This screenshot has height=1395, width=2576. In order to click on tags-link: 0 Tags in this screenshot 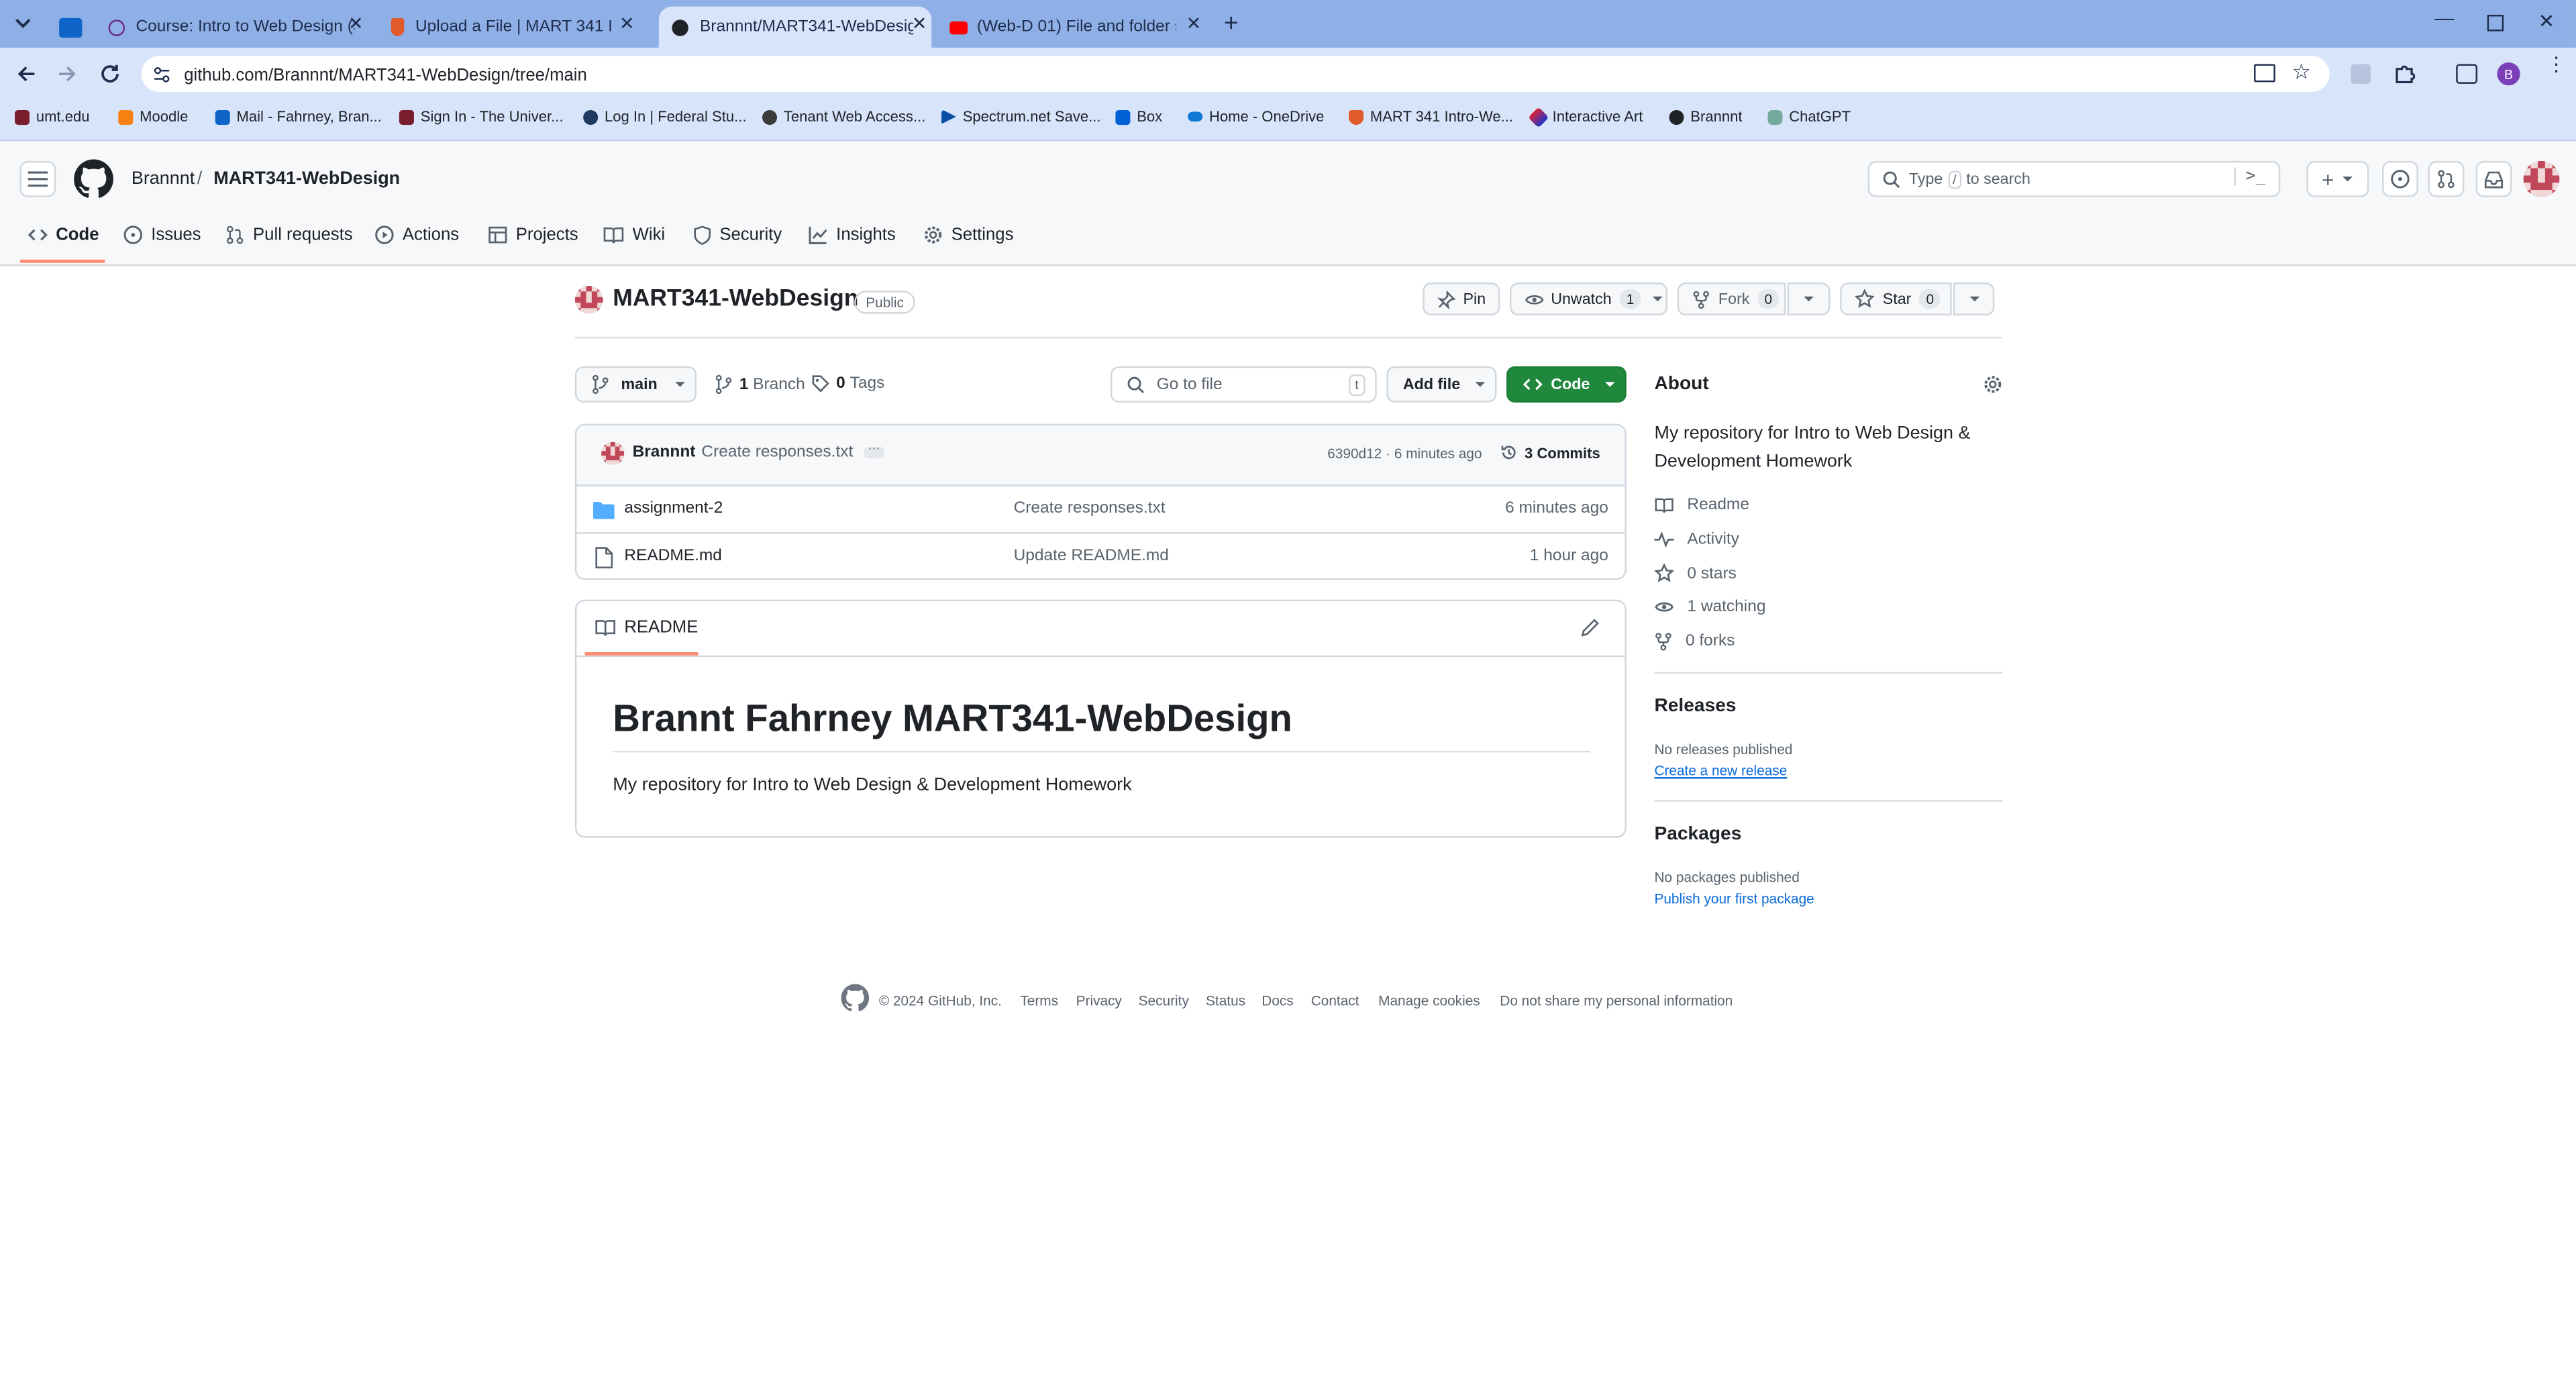, I will do `click(847, 383)`.